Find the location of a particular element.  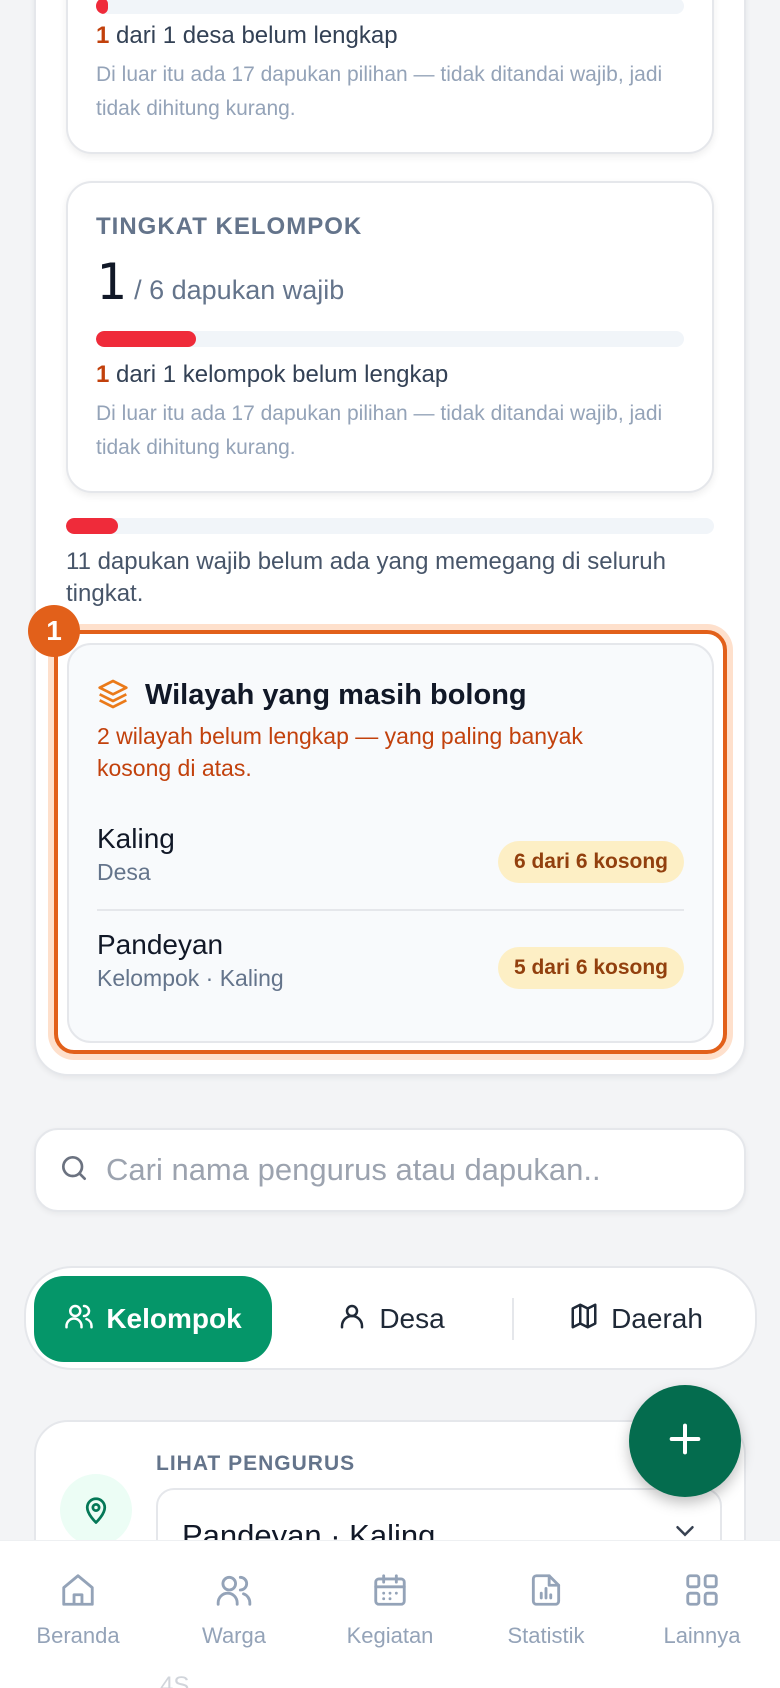

segment-label: Kelompok is located at coordinates (174, 1318).